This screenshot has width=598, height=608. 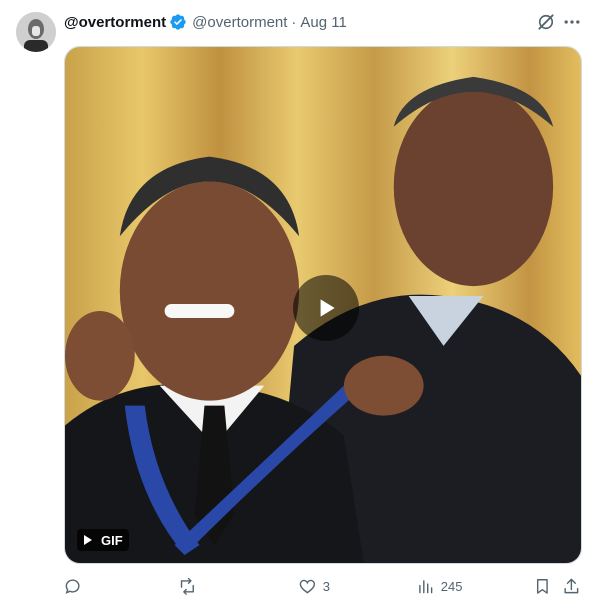 I want to click on retweet-icon, so click(x=187, y=586).